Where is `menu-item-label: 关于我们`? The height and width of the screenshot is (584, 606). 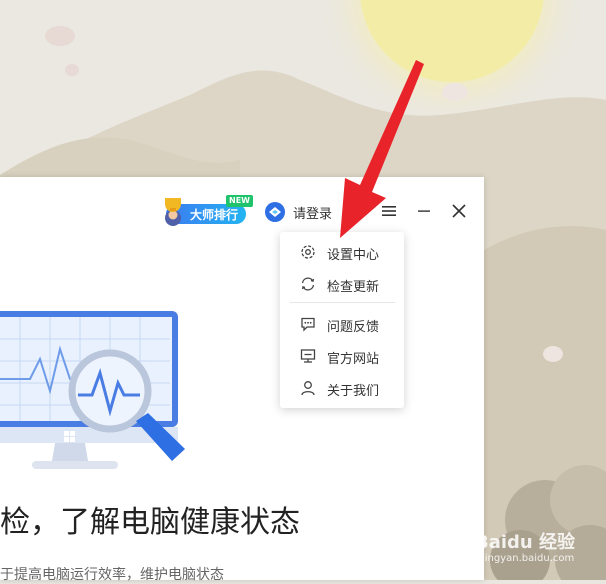 menu-item-label: 关于我们 is located at coordinates (353, 391).